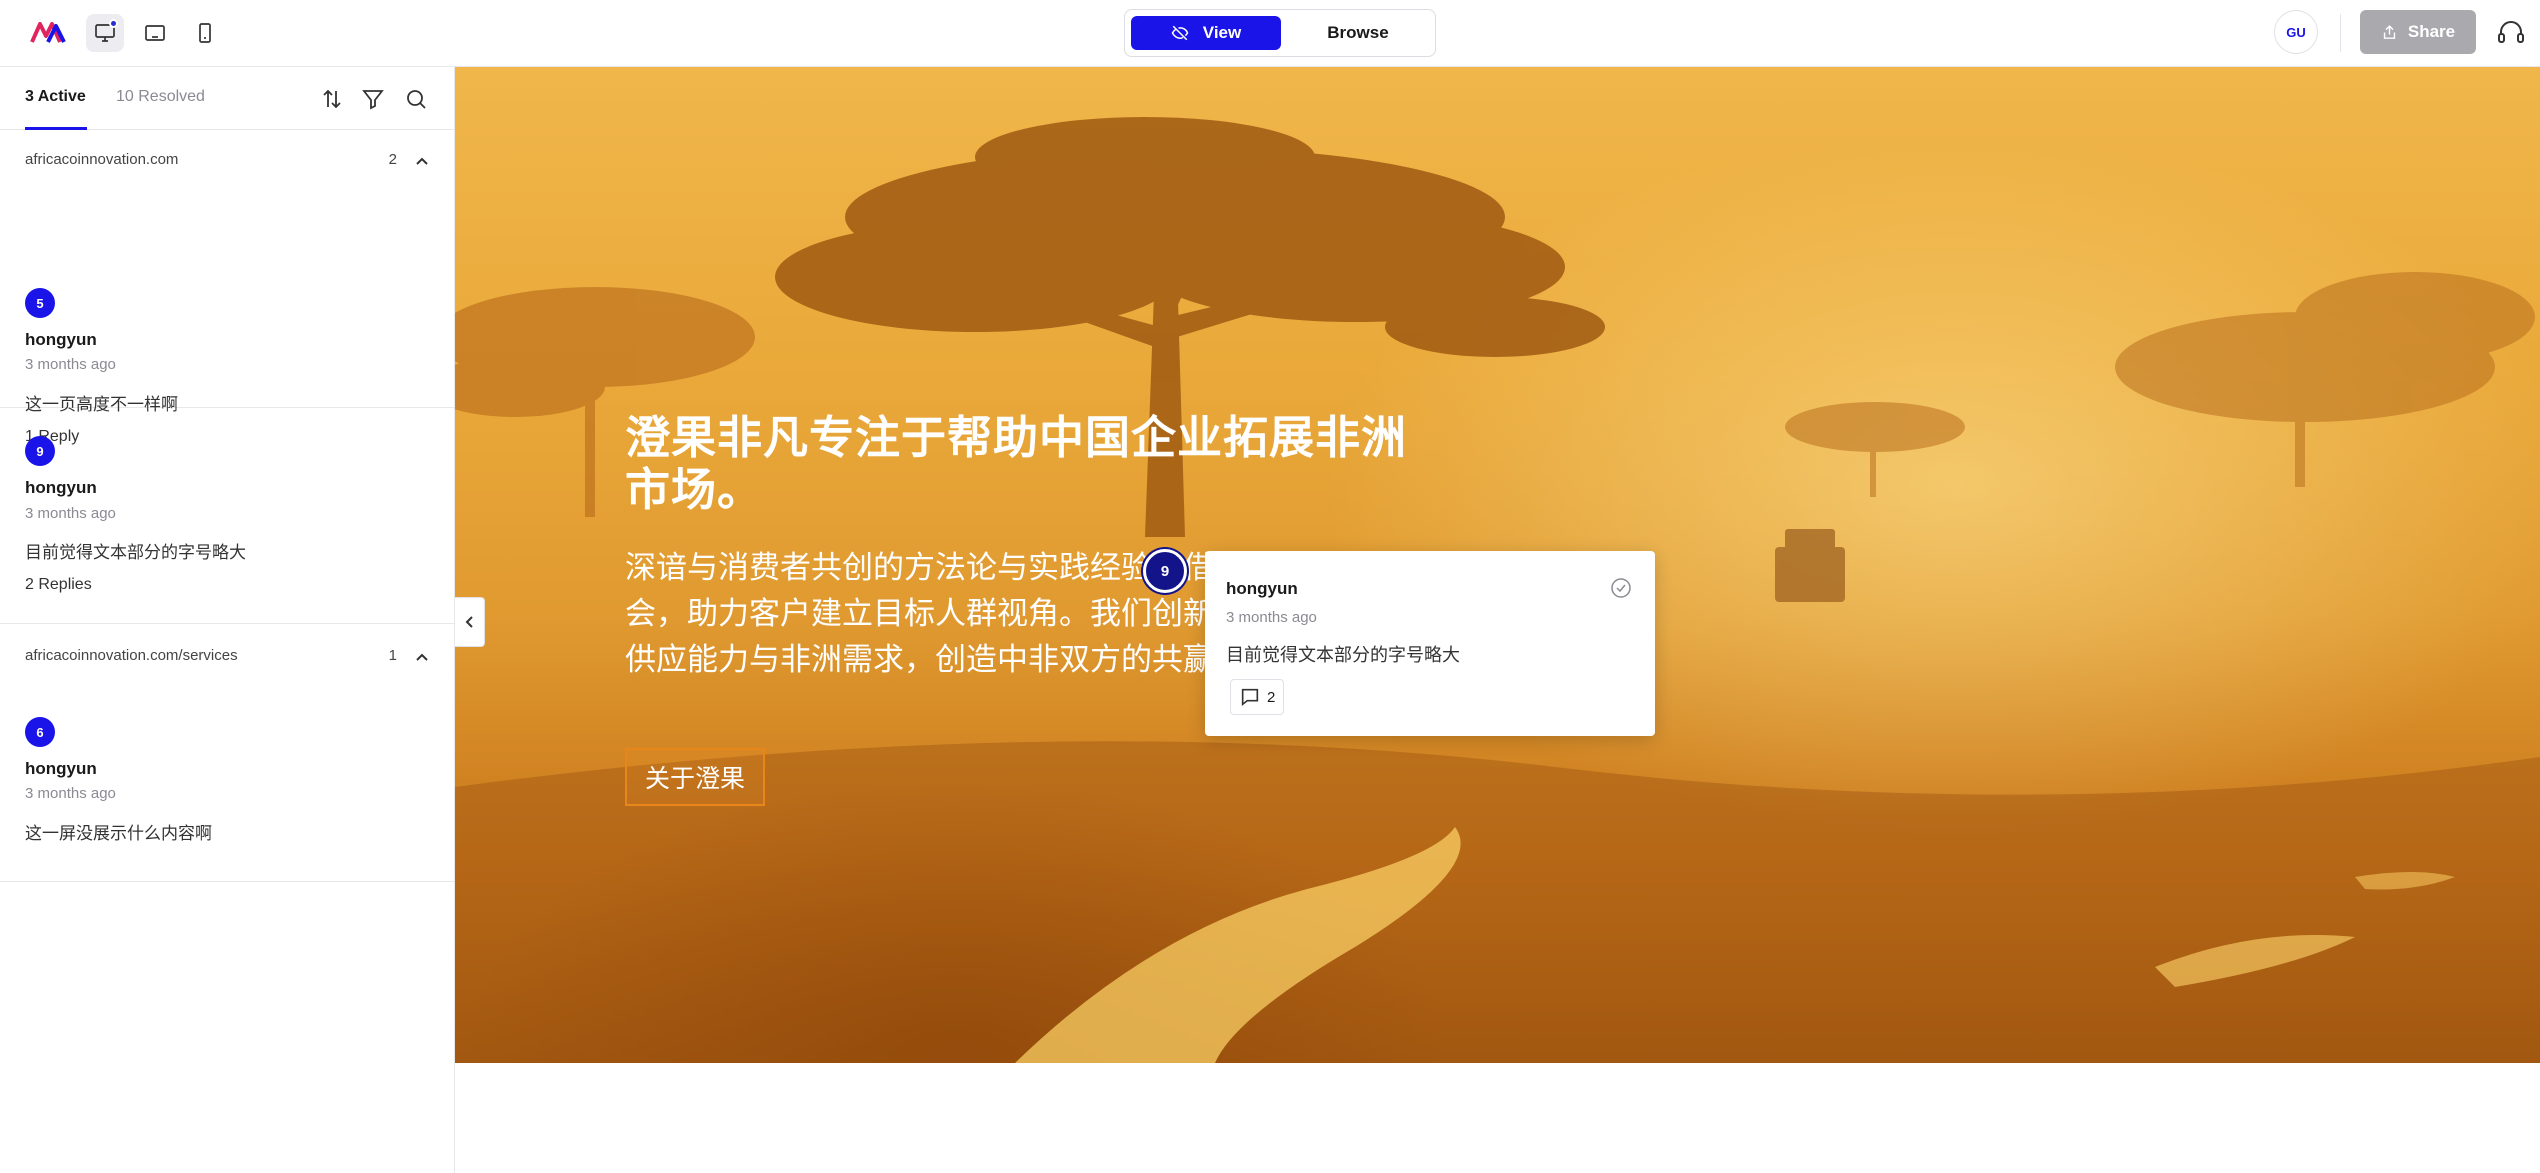 The width and height of the screenshot is (2540, 1173). What do you see at coordinates (2431, 31) in the screenshot?
I see `share-label: Share` at bounding box center [2431, 31].